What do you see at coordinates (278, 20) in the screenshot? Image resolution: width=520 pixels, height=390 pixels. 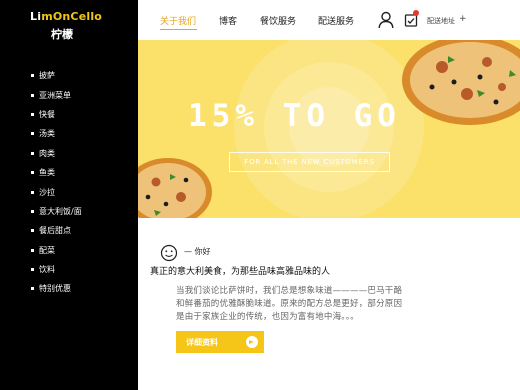 I see `nav-catering: 餐饮服务` at bounding box center [278, 20].